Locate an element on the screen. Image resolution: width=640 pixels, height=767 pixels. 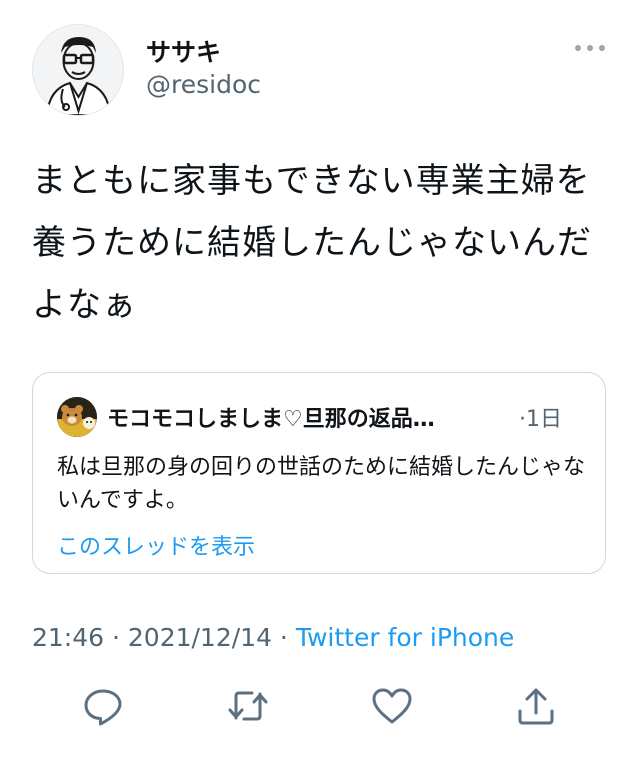
like-icon is located at coordinates (392, 706).